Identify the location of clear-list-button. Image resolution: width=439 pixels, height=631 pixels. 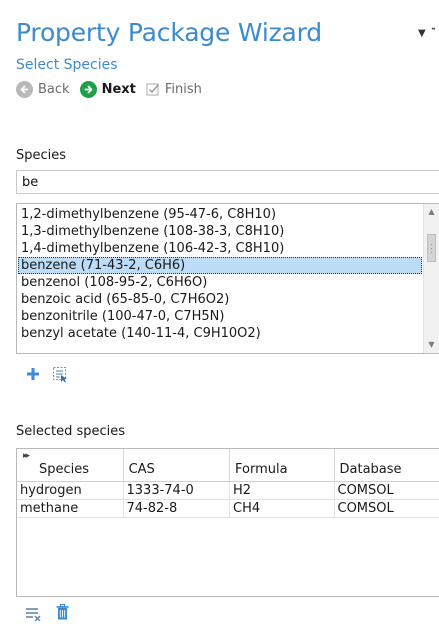
(33, 615).